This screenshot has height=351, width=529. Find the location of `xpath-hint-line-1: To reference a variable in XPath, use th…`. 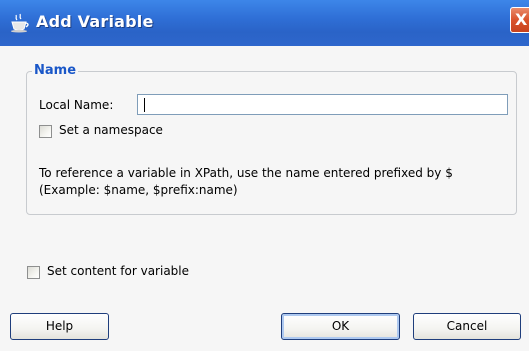

xpath-hint-line-1: To reference a variable in XPath, use th… is located at coordinates (246, 173).